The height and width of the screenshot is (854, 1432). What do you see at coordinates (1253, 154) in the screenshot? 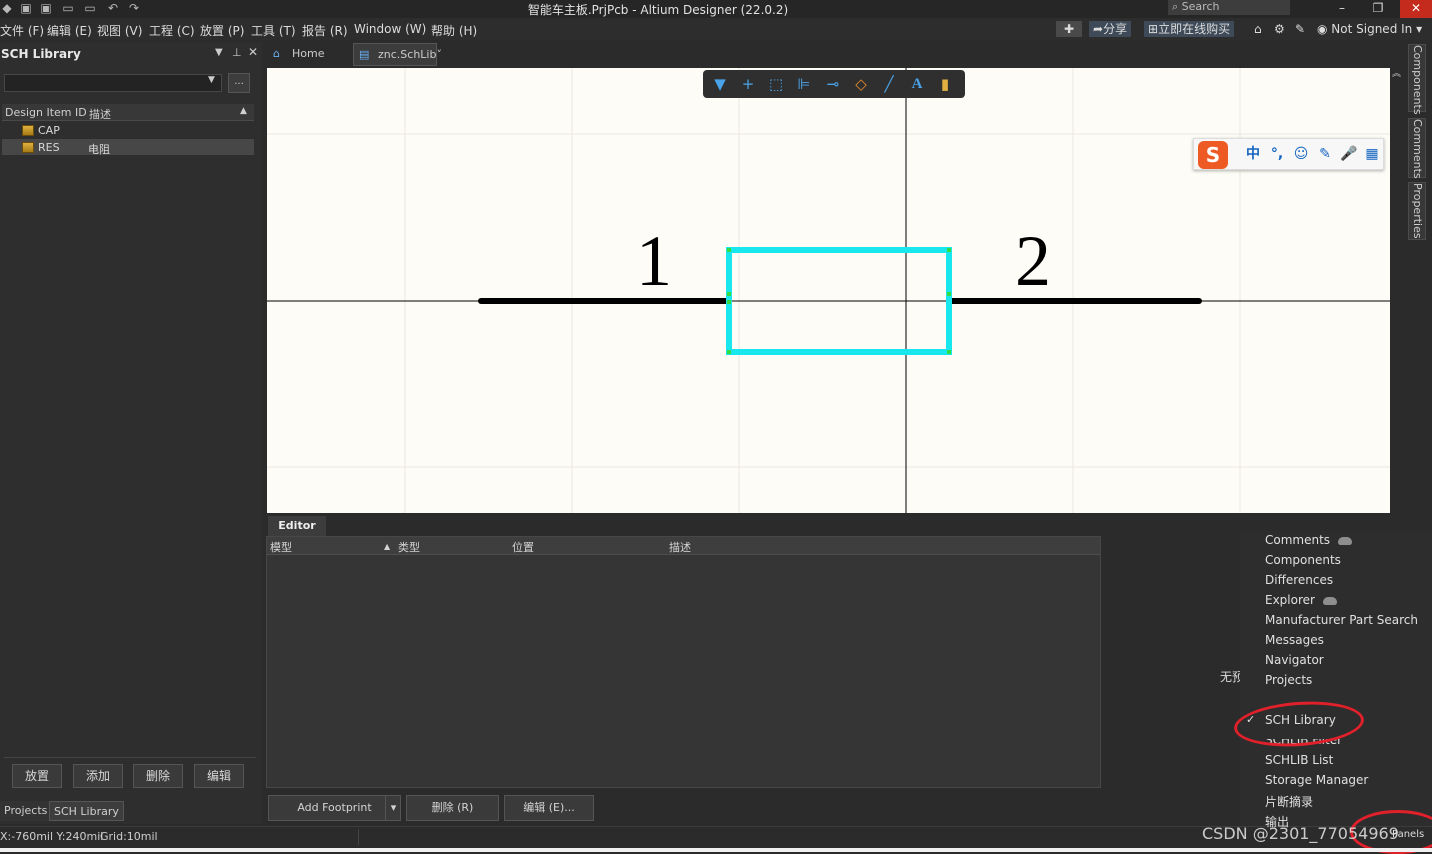
I see `chinese-mode-icon: 中` at bounding box center [1253, 154].